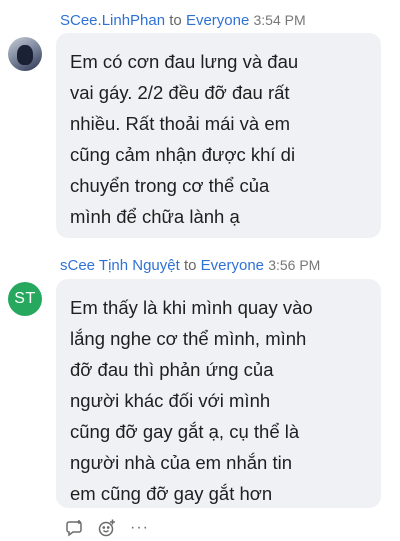 This screenshot has width=400, height=541. What do you see at coordinates (170, 400) in the screenshot?
I see `message-line: người khác đối với mình` at bounding box center [170, 400].